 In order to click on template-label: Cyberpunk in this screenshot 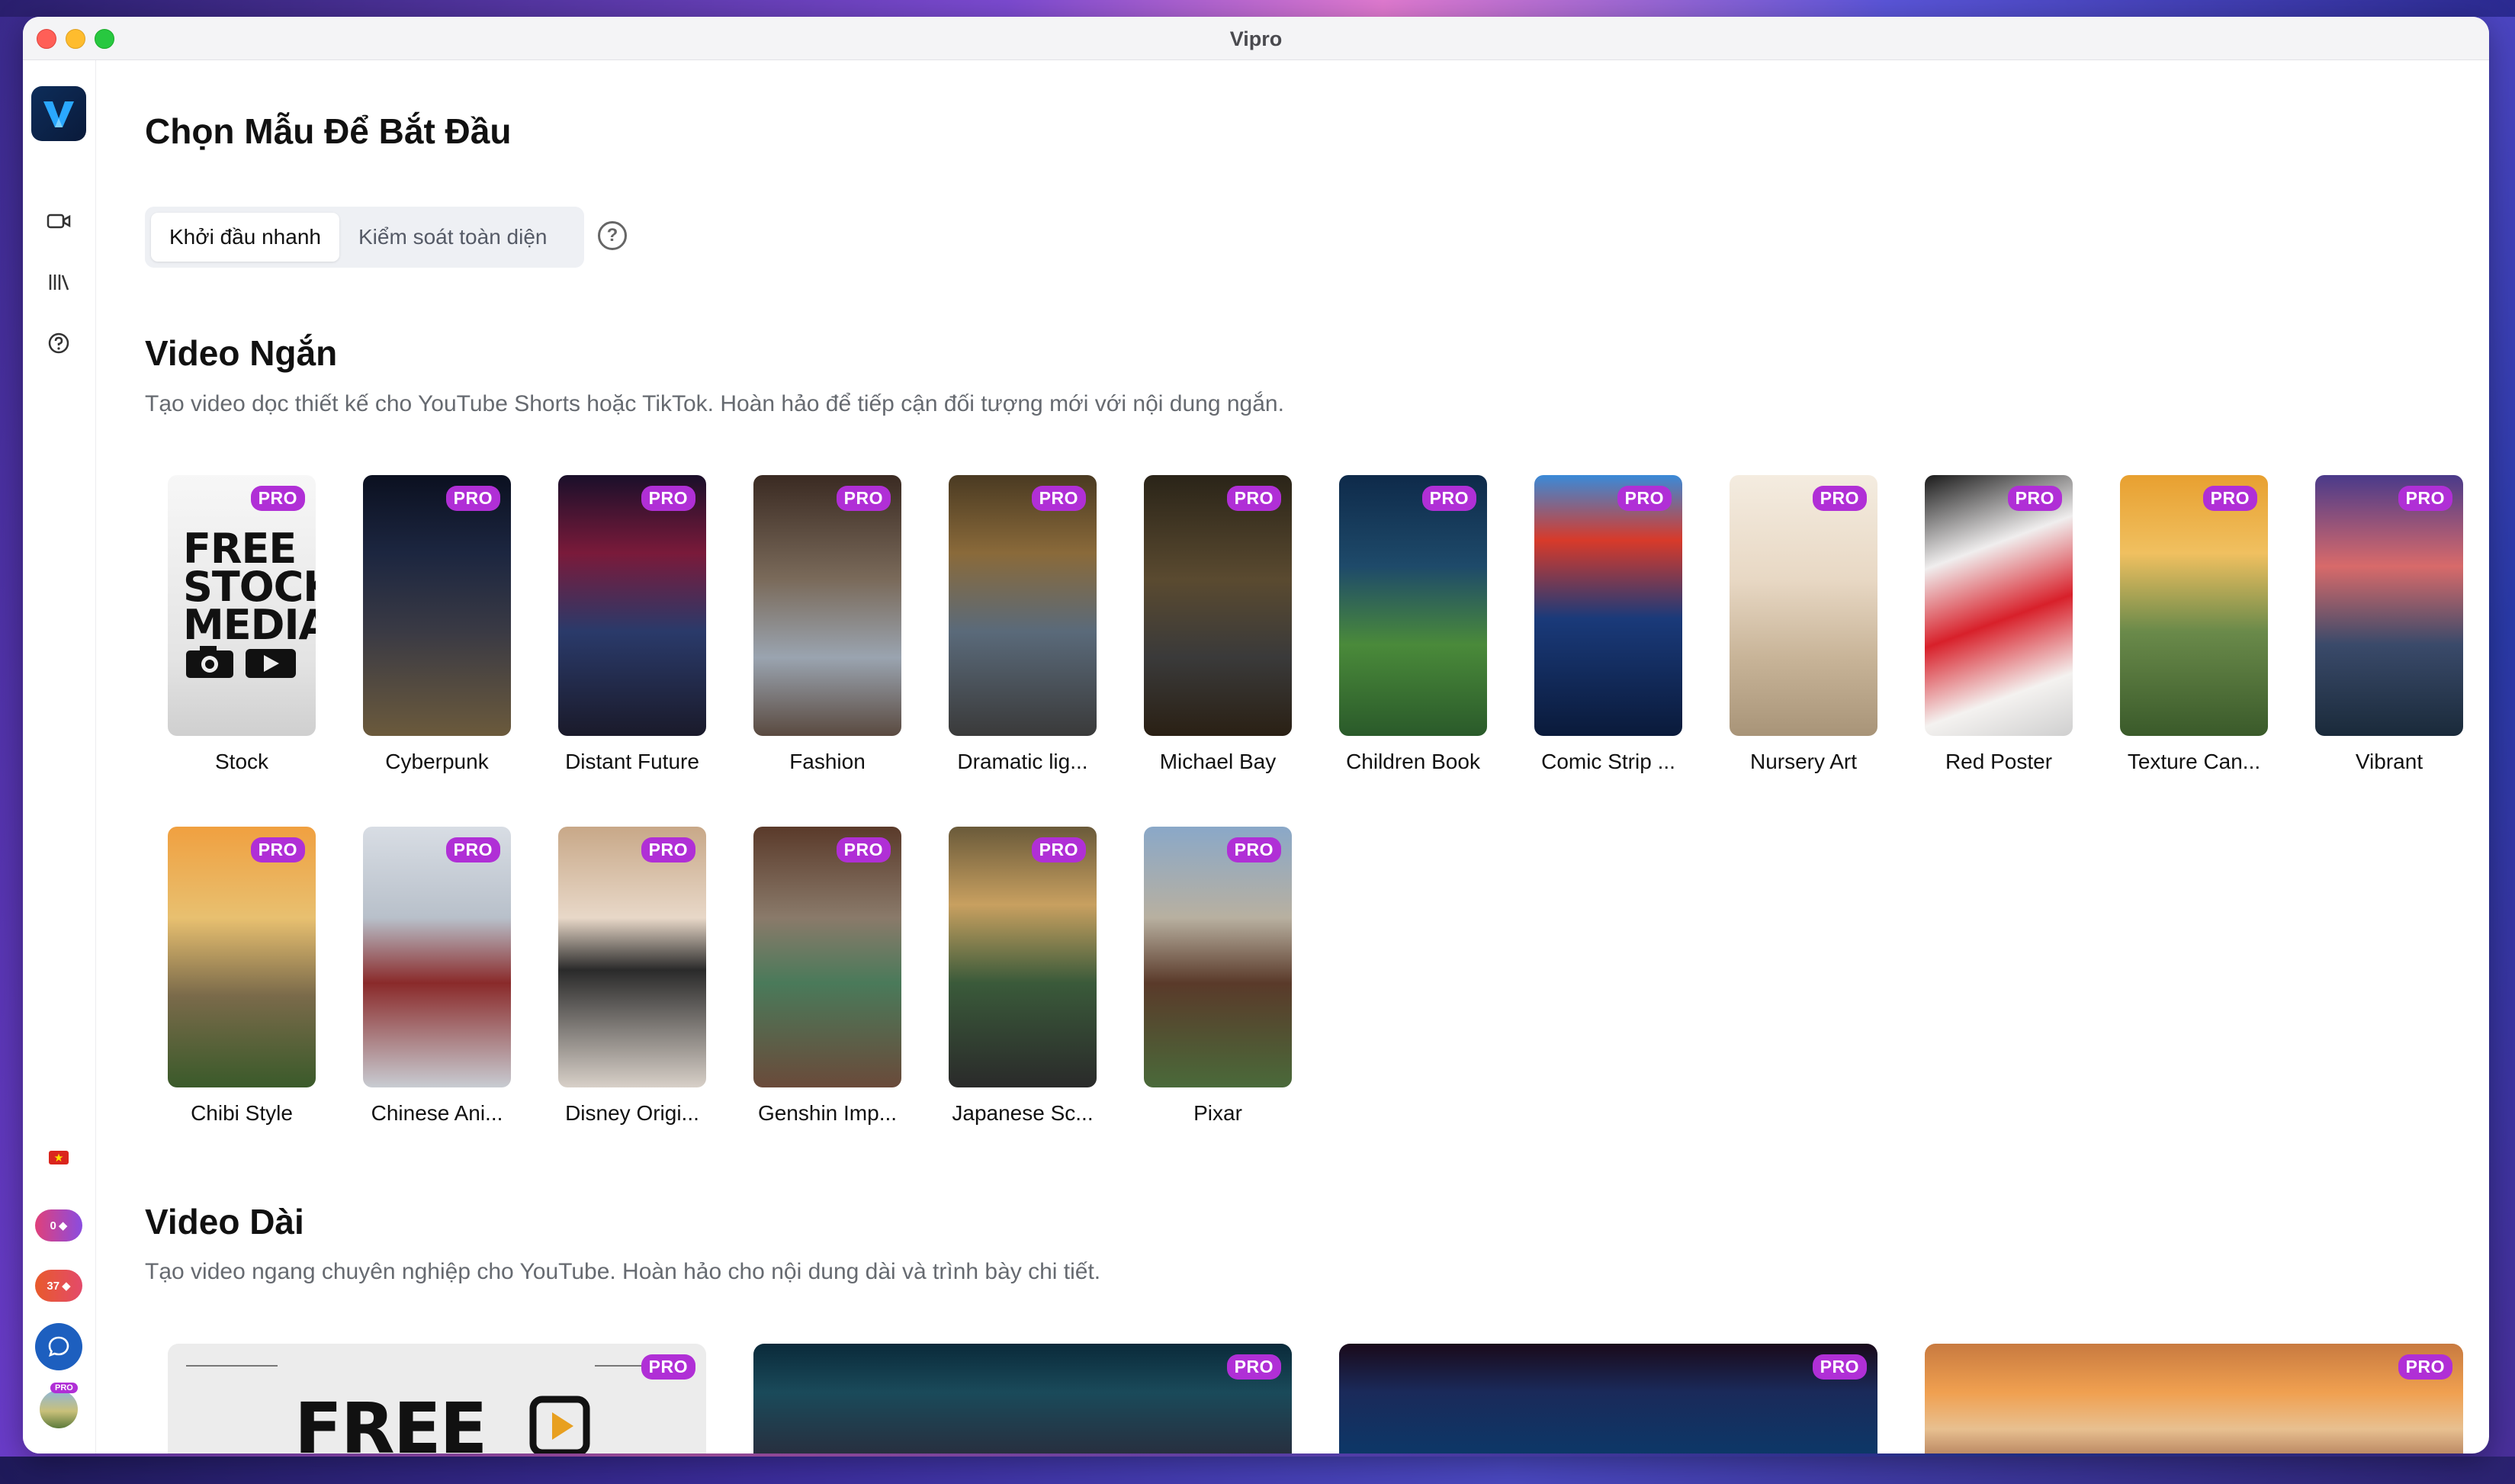, I will do `click(437, 761)`.